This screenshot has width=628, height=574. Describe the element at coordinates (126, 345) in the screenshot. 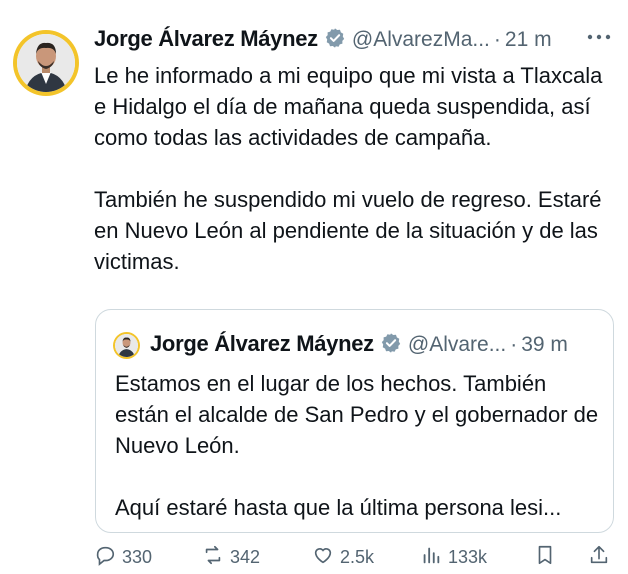

I see `quoted-avatar` at that location.